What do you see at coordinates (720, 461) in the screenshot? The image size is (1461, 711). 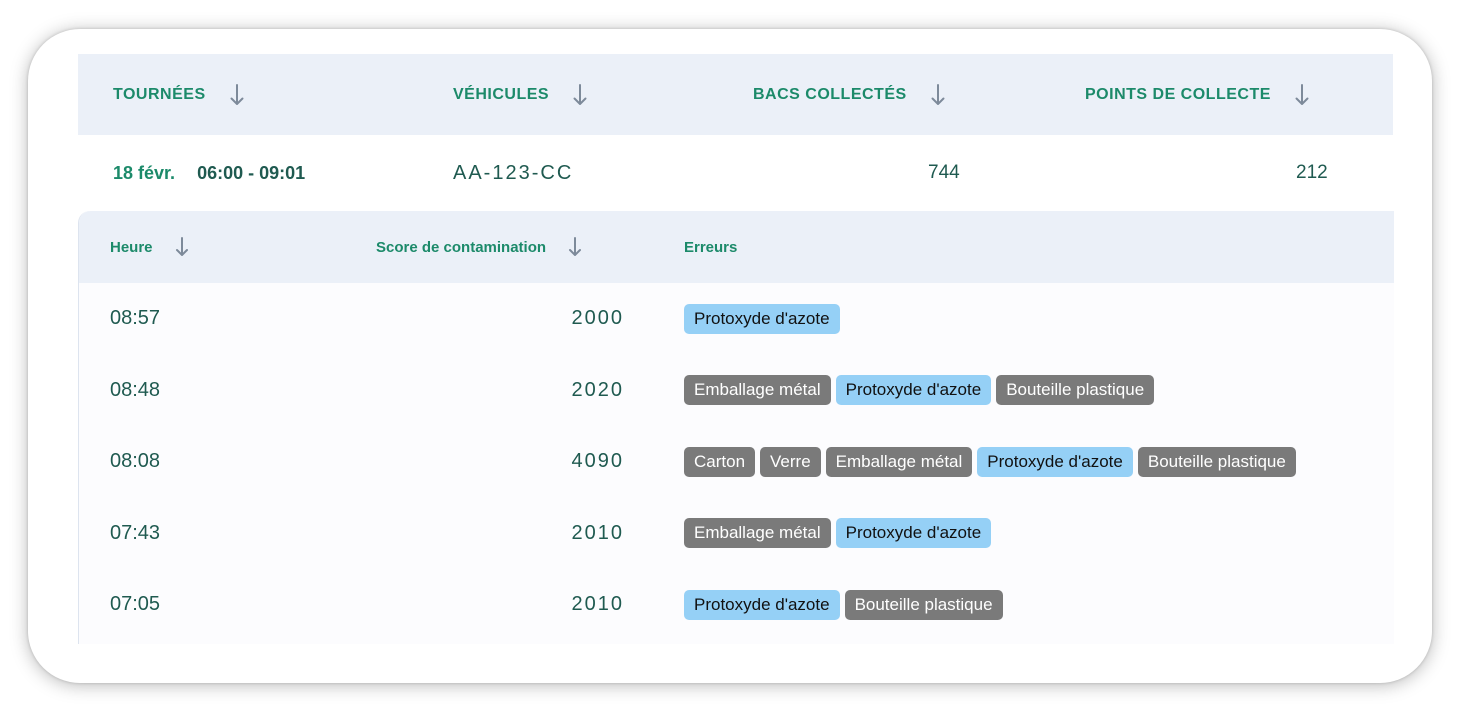 I see `error-tag: Carton` at bounding box center [720, 461].